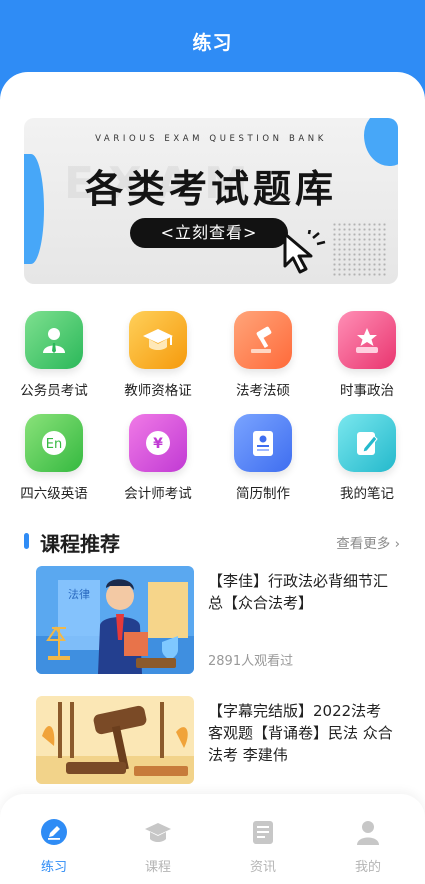  I want to click on course-view-count: 2891人观看过, so click(251, 661).